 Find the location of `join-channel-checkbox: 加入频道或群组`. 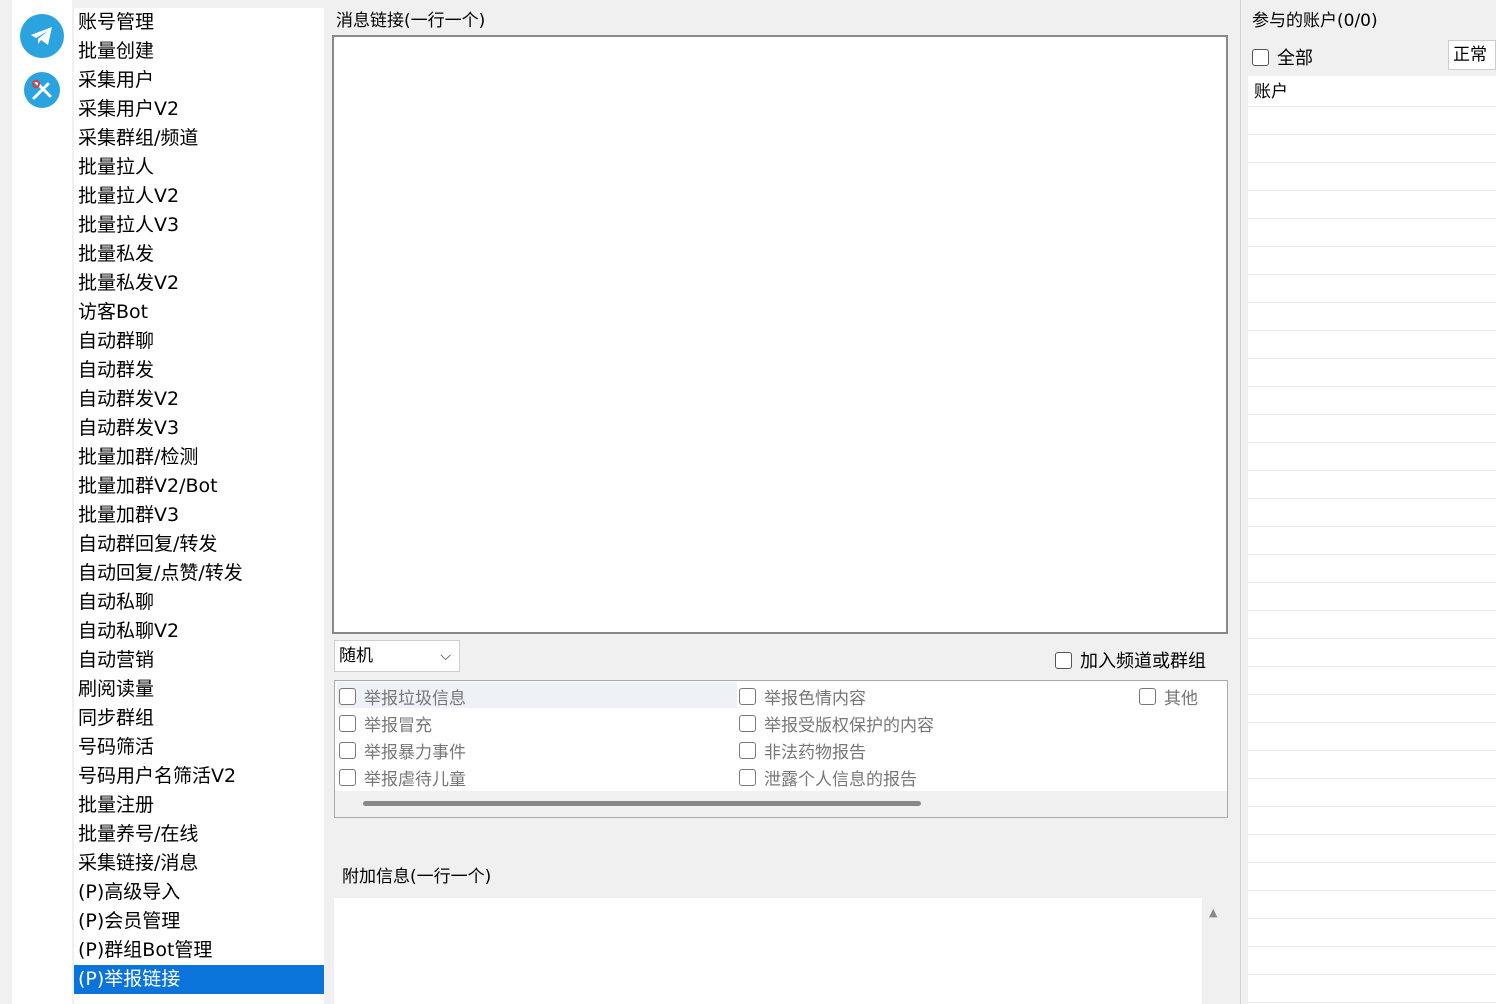

join-channel-checkbox: 加入频道或群组 is located at coordinates (1130, 660).